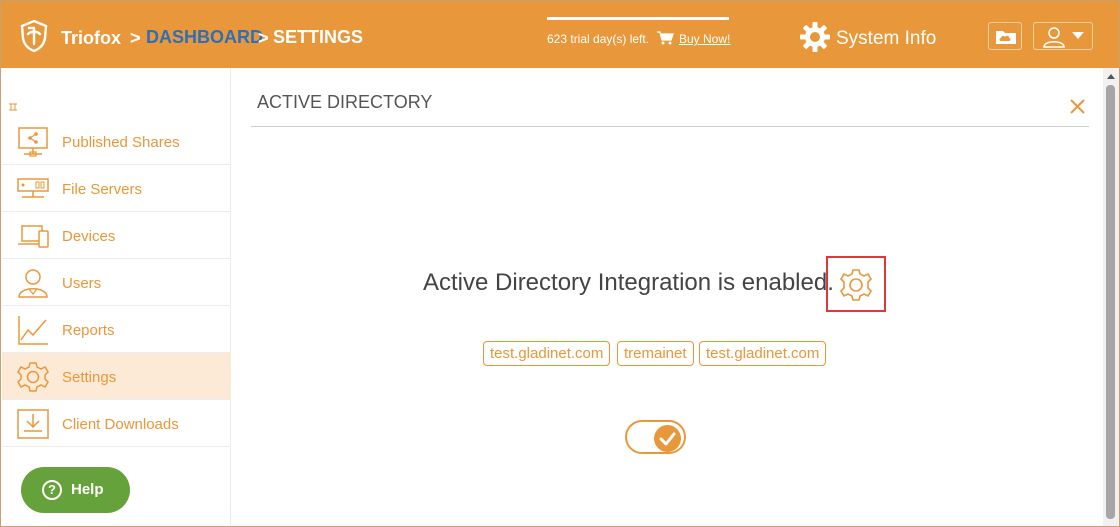 The height and width of the screenshot is (527, 1120). I want to click on download-icon, so click(33, 424).